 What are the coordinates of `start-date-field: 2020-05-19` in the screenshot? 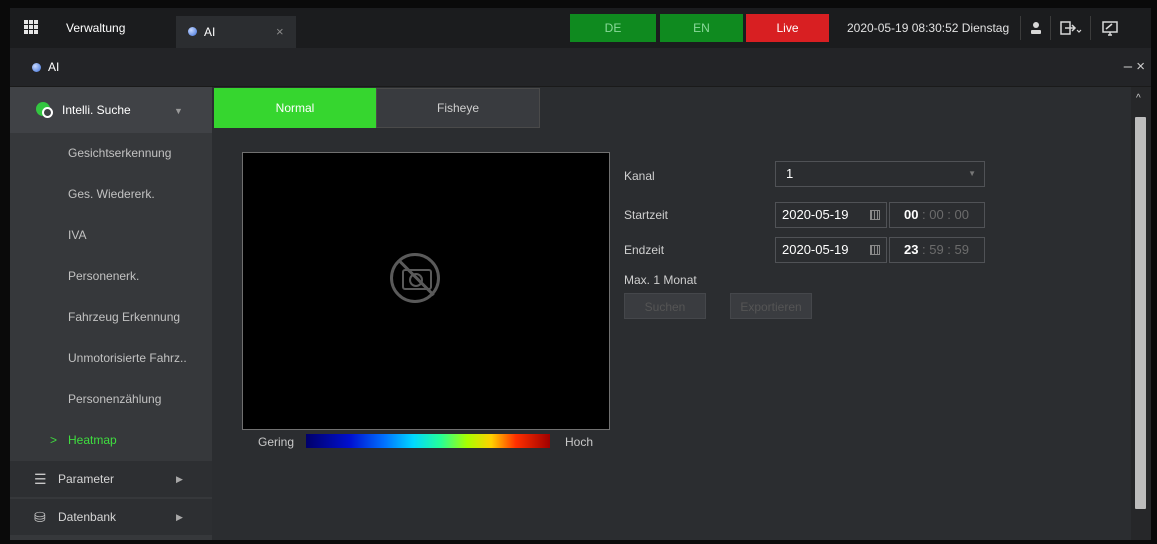 It's located at (831, 215).